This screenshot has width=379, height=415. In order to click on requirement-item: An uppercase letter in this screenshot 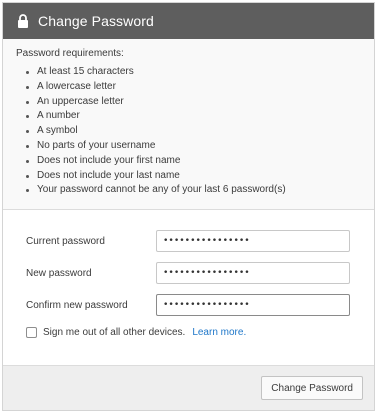, I will do `click(195, 102)`.